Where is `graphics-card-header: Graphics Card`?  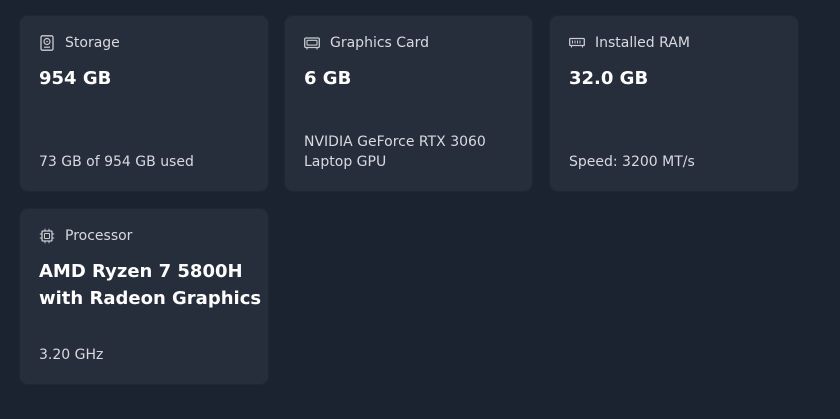 graphics-card-header: Graphics Card is located at coordinates (366, 43).